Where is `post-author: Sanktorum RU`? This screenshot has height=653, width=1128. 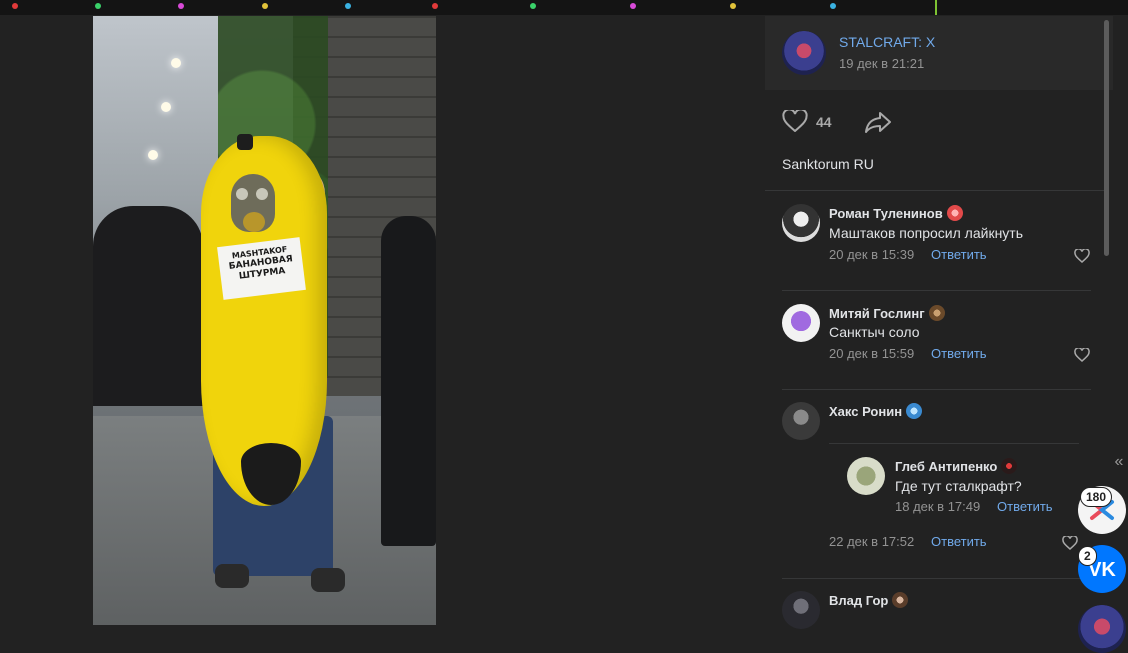 post-author: Sanktorum RU is located at coordinates (828, 164).